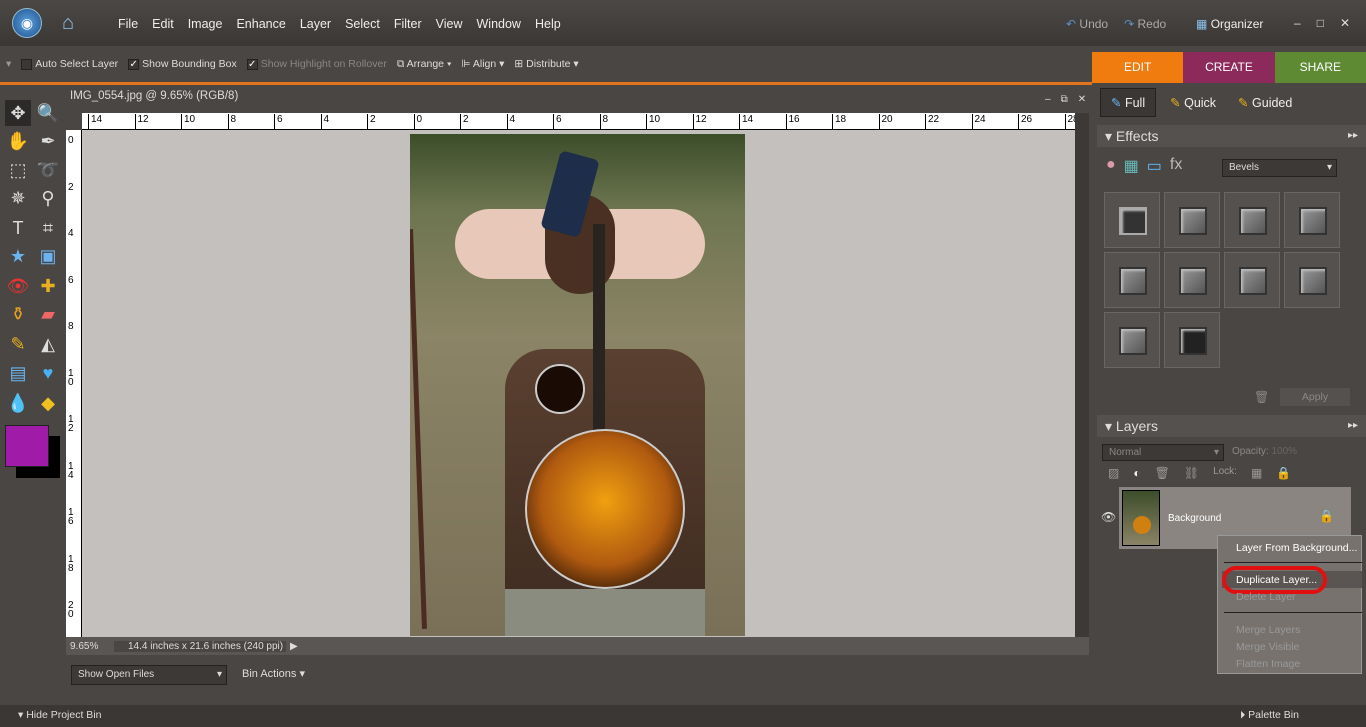 Image resolution: width=1366 pixels, height=727 pixels. I want to click on tab-share: SHARE, so click(1320, 67).